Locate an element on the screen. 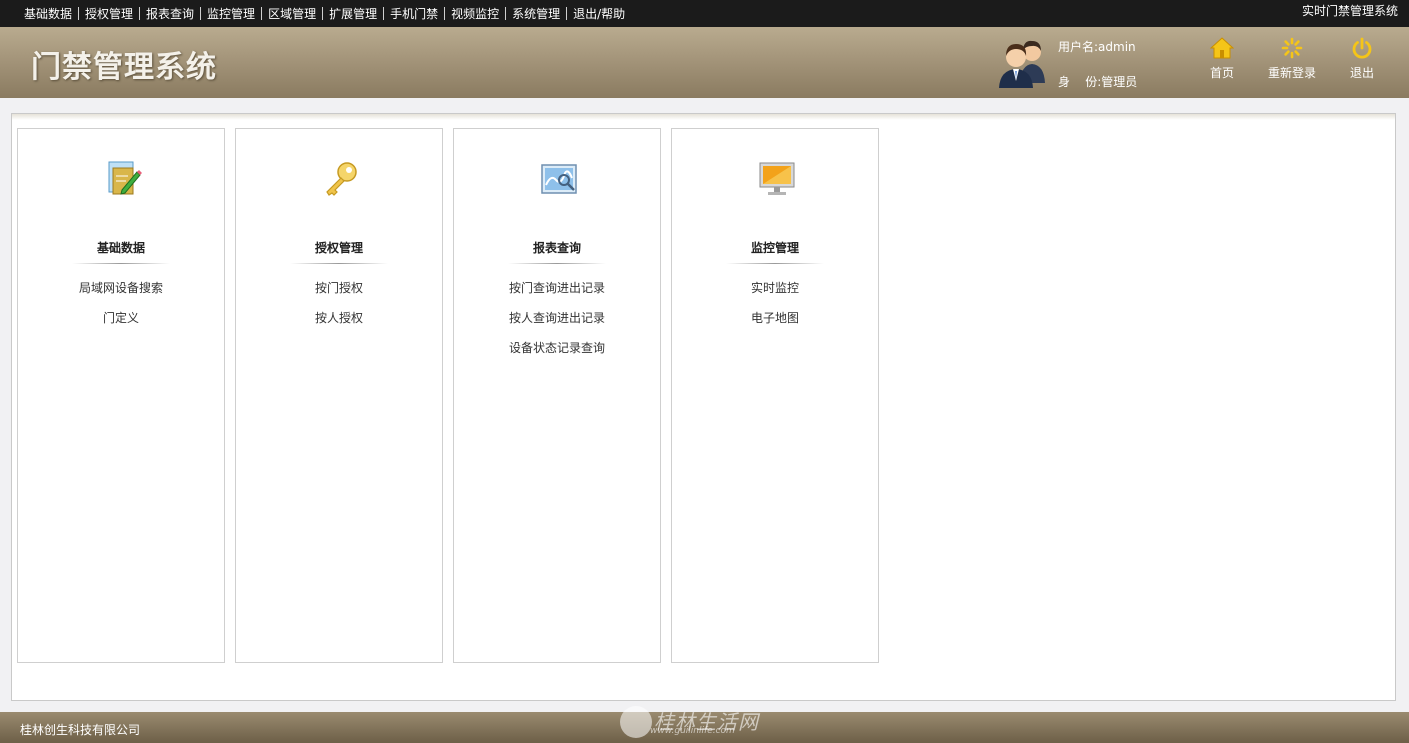 The image size is (1409, 743). users-avatar-icon is located at coordinates (1022, 64).